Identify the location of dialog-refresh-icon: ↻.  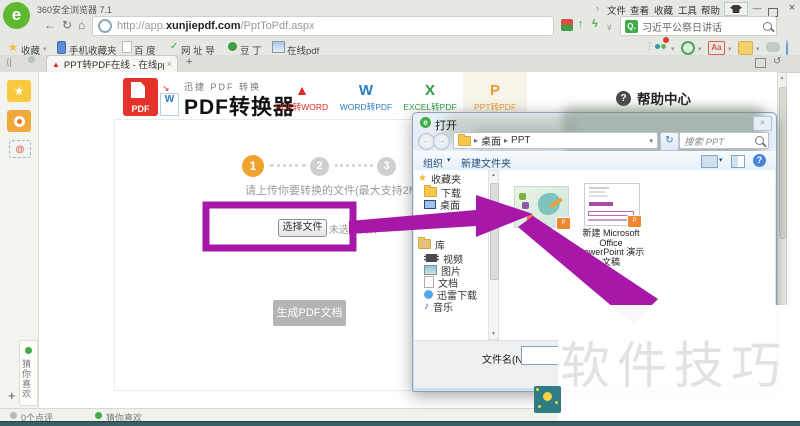
(669, 141).